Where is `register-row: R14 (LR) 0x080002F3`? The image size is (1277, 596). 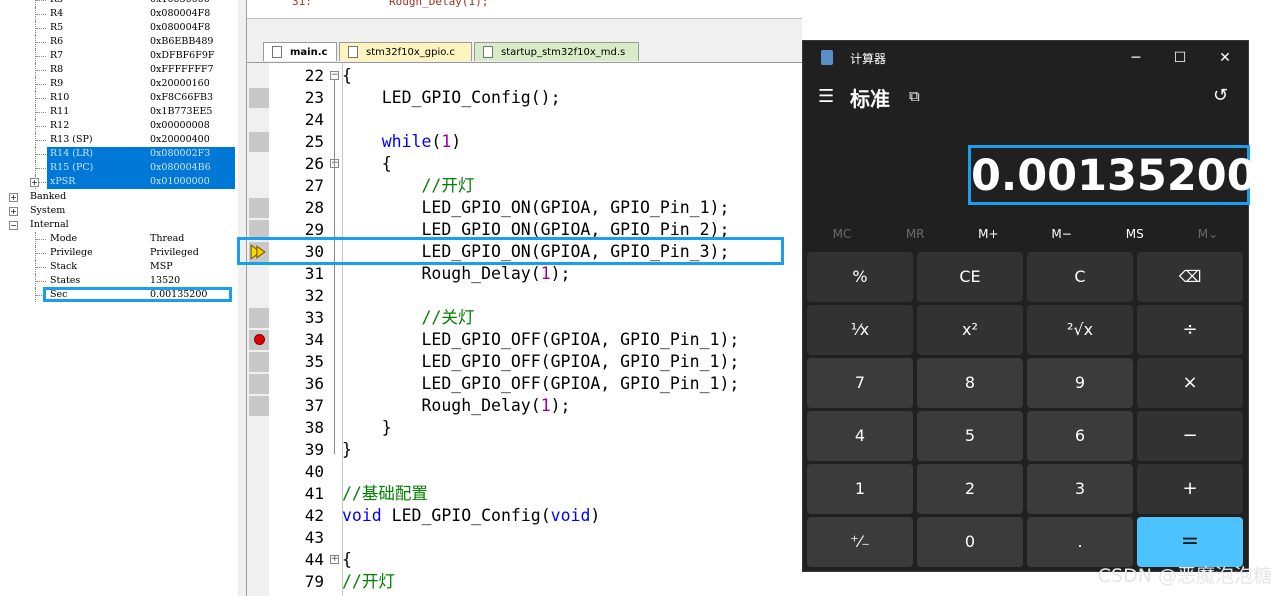
register-row: R14 (LR) 0x080002F3 is located at coordinates (119, 154).